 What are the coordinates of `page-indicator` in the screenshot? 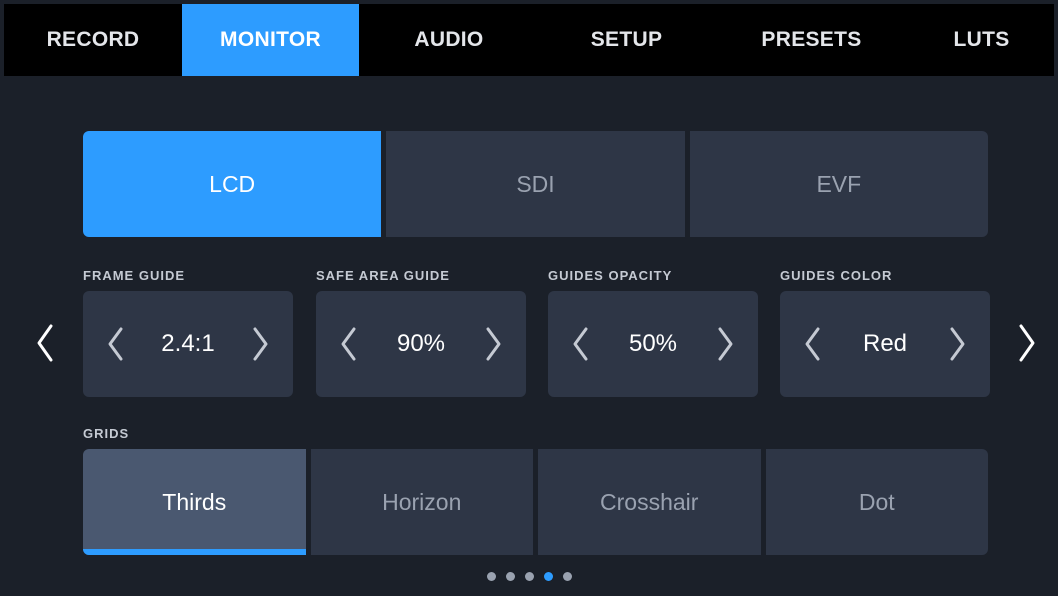 It's located at (529, 576).